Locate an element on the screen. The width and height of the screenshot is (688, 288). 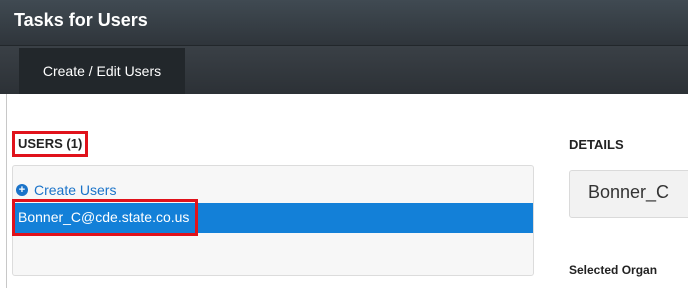
details-name-value: Bonner_C is located at coordinates (629, 192).